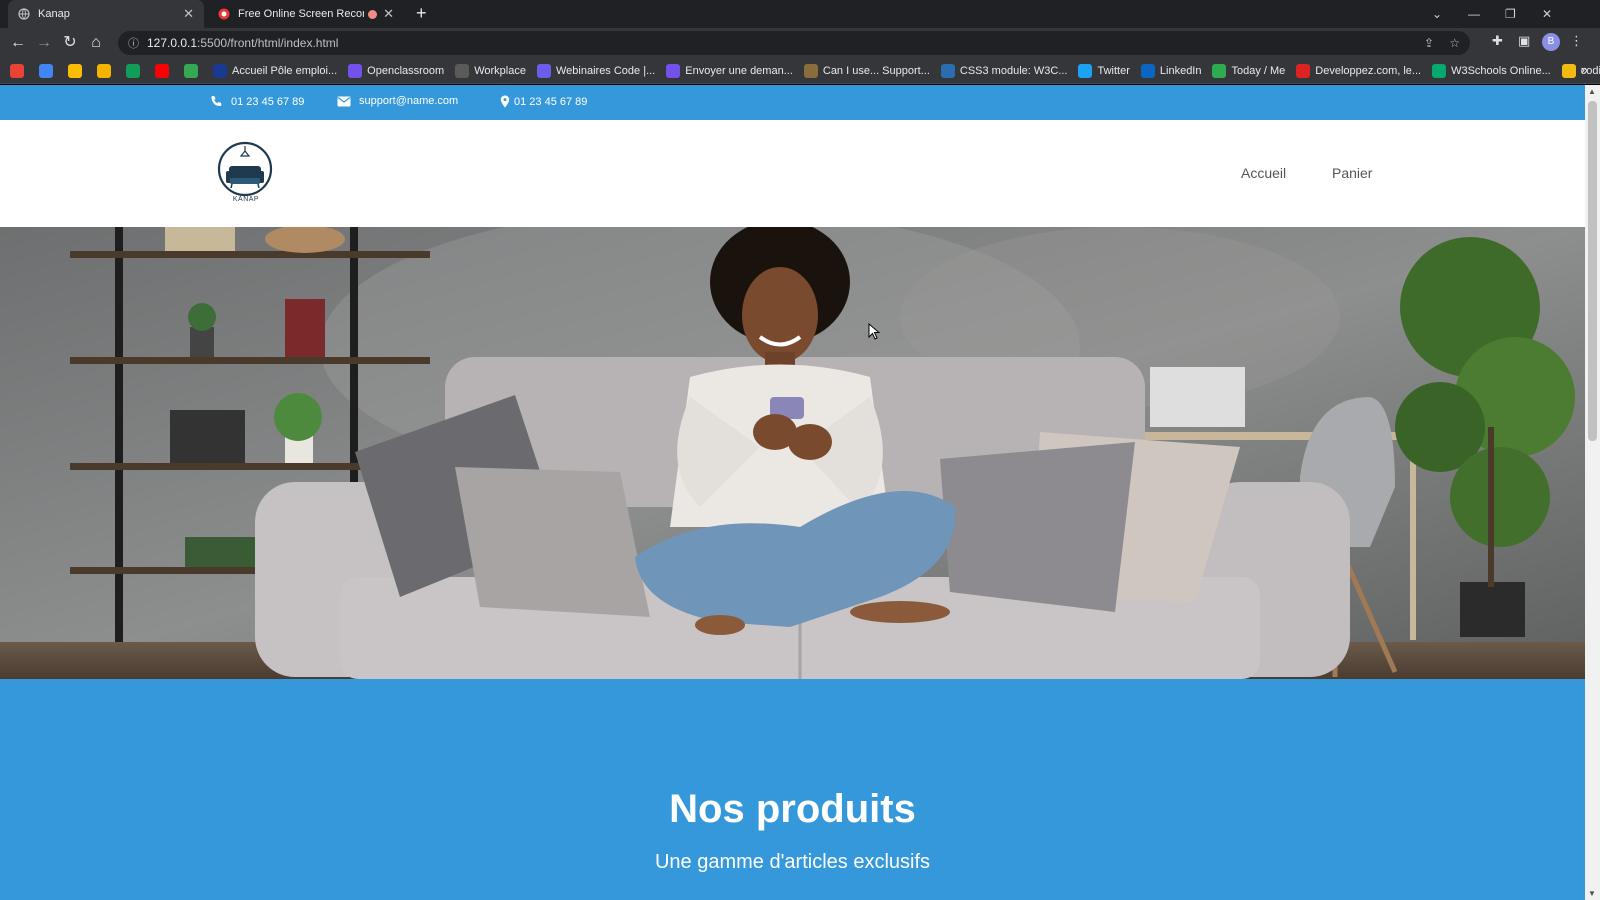  Describe the element at coordinates (874, 331) in the screenshot. I see `mouse-cursor-icon` at that location.